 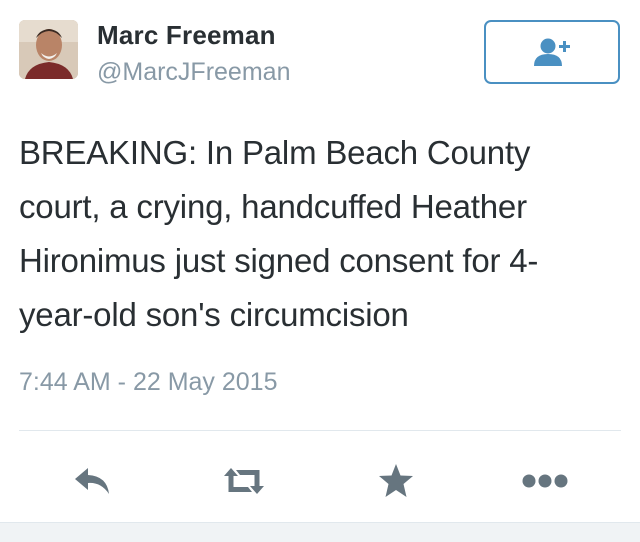 I want to click on favorite-star-icon, so click(x=396, y=480).